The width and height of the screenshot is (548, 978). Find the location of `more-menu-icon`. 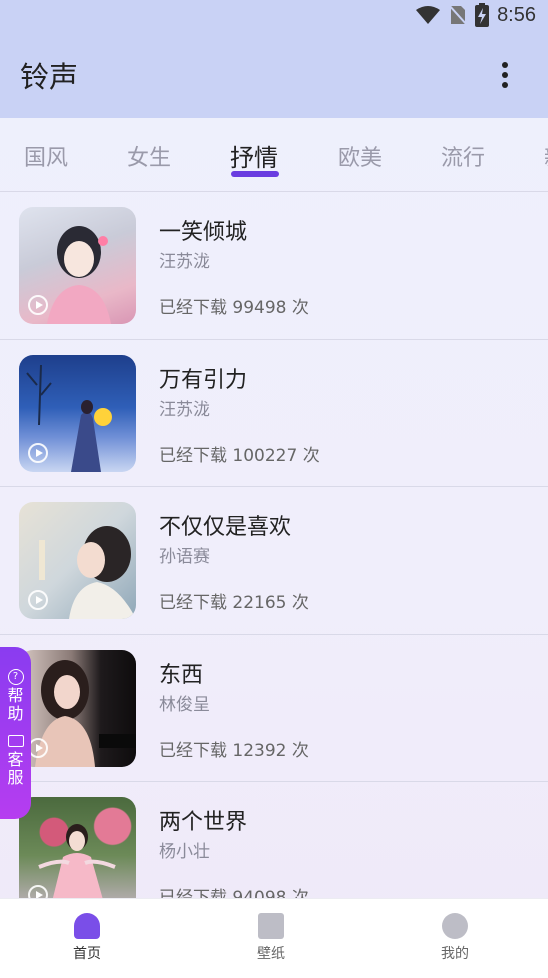

more-menu-icon is located at coordinates (505, 75).